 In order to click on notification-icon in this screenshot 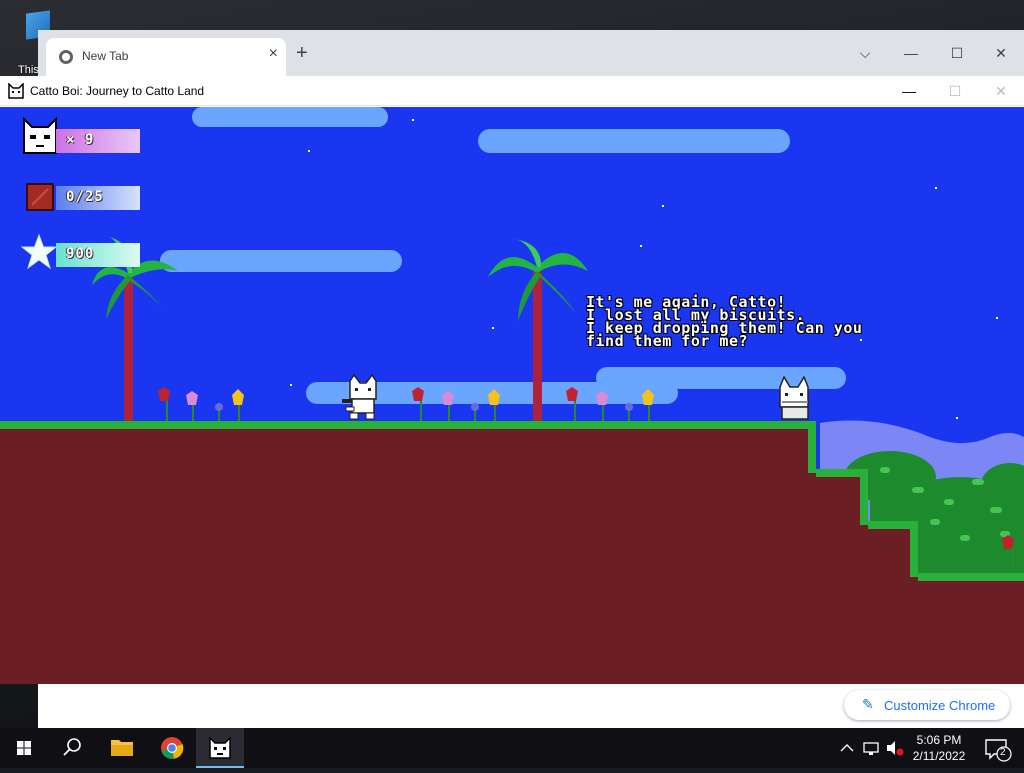, I will do `click(998, 750)`.